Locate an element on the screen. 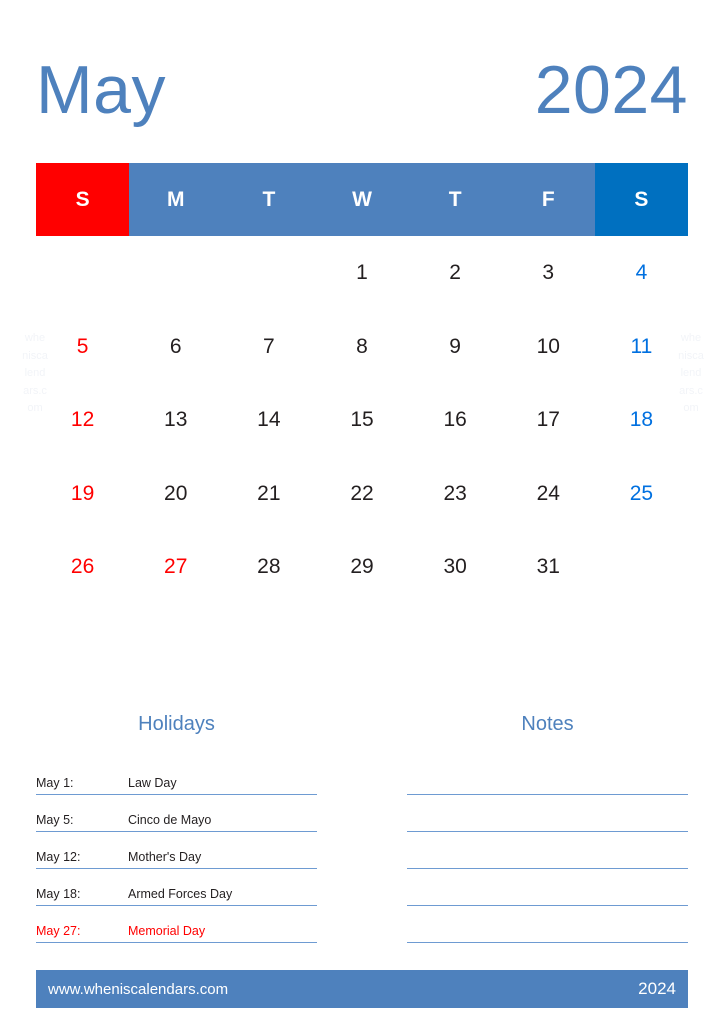 This screenshot has width=724, height=1024. notes-title: Notes is located at coordinates (547, 724).